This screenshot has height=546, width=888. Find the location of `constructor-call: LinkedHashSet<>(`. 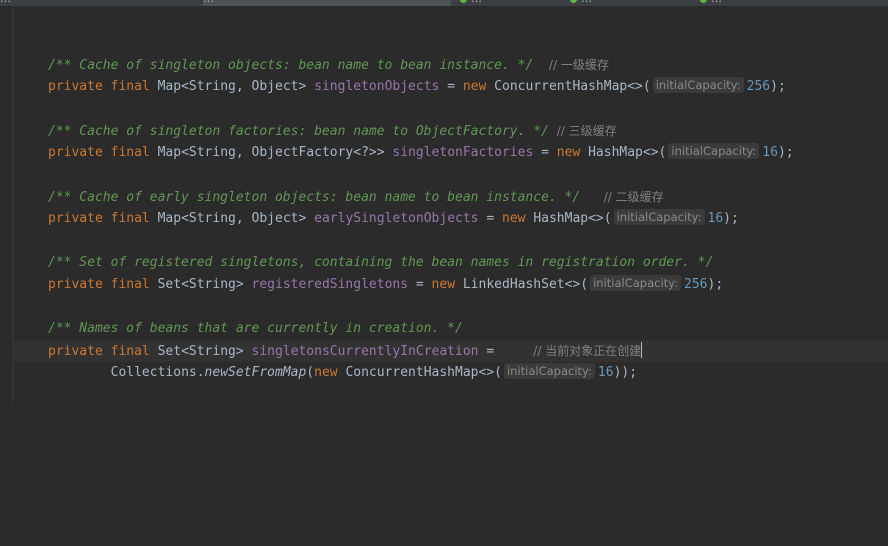

constructor-call: LinkedHashSet<>( is located at coordinates (525, 284).